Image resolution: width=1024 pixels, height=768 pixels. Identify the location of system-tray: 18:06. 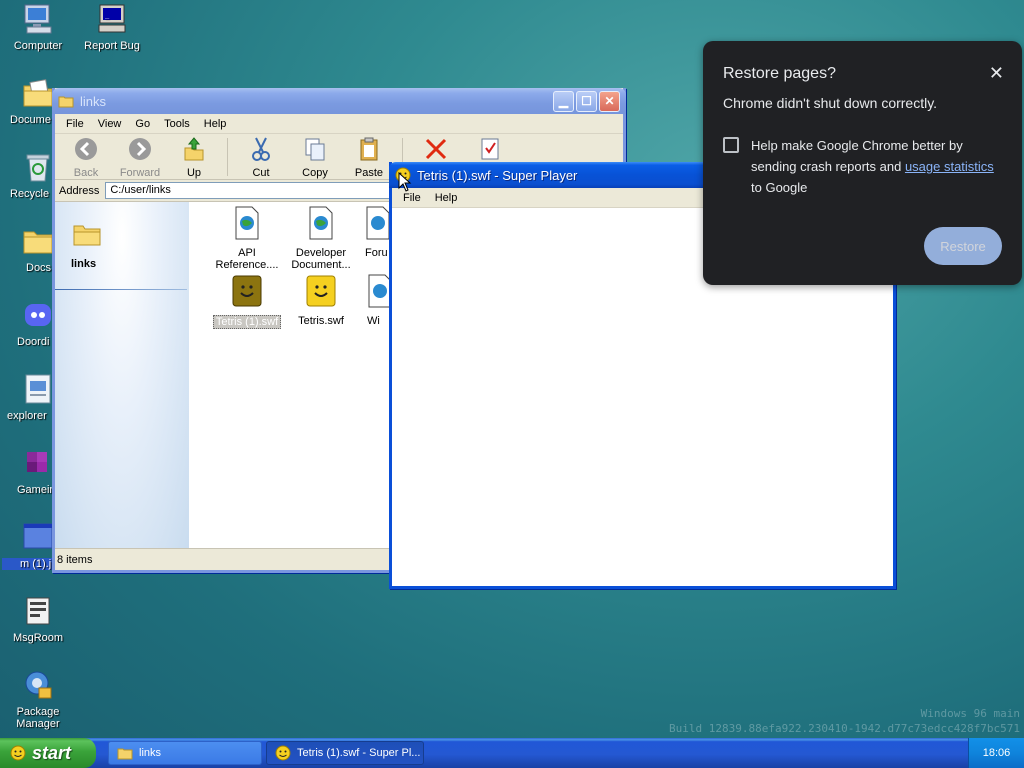
(996, 753).